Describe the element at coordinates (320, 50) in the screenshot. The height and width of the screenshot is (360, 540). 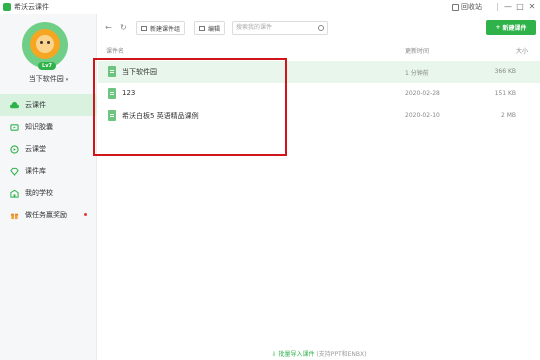
I see `list-header: 课件名 更新时间 大小` at that location.